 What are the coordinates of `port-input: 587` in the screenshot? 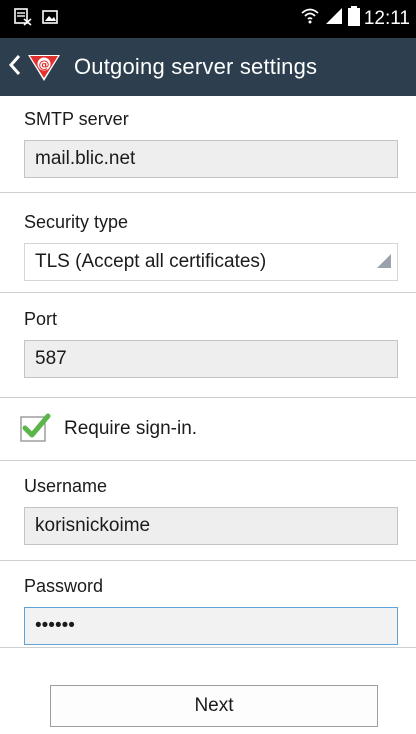 It's located at (211, 359).